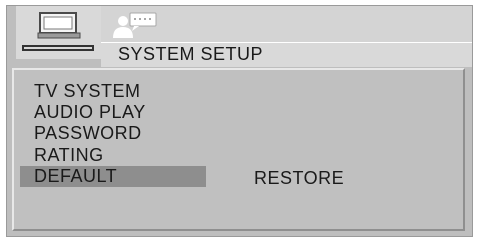 The height and width of the screenshot is (240, 479). Describe the element at coordinates (113, 91) in the screenshot. I see `menu-item-tv-system: TV SYSTEM` at that location.